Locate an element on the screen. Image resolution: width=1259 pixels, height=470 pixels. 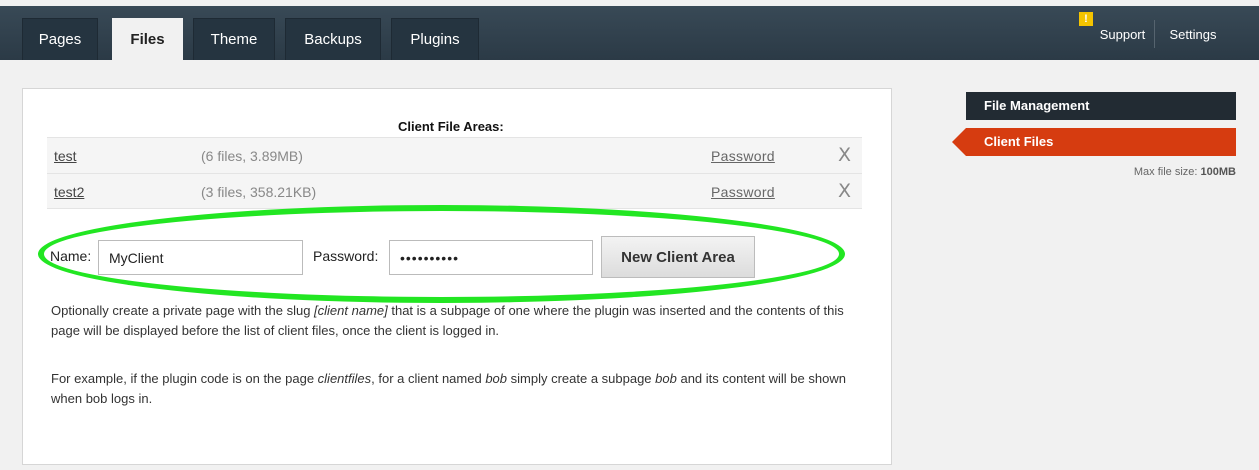
password-input is located at coordinates (491, 257).